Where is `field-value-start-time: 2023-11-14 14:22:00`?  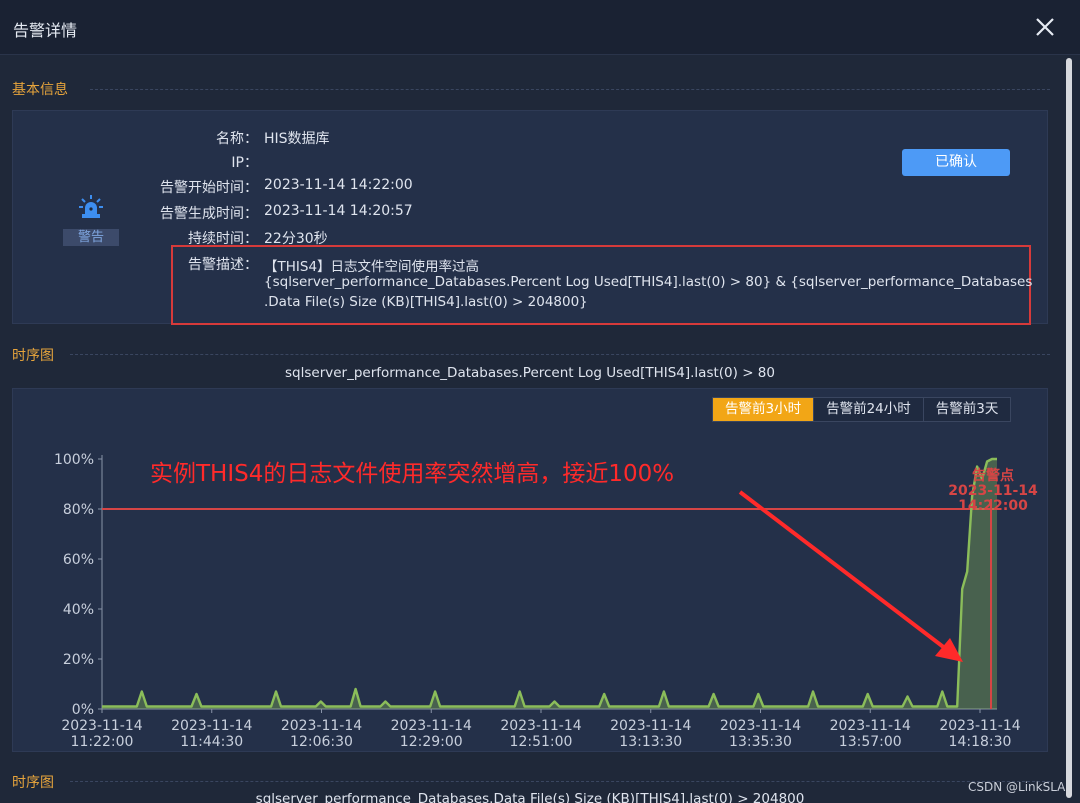
field-value-start-time: 2023-11-14 14:22:00 is located at coordinates (338, 185).